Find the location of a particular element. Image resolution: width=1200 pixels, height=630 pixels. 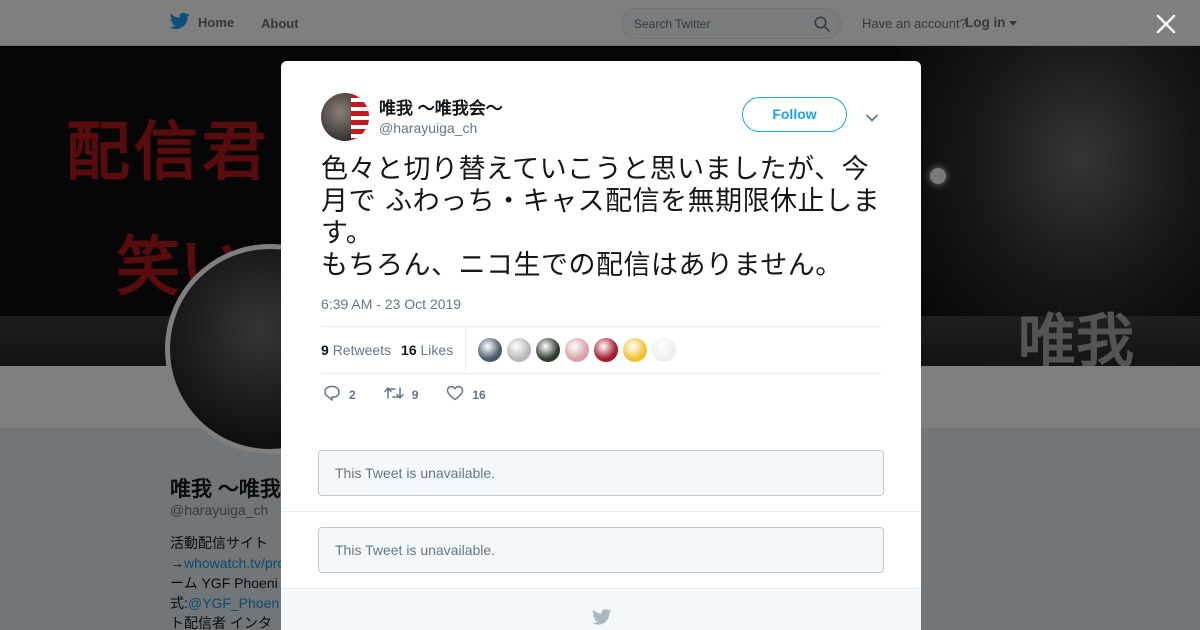

retweet-icon is located at coordinates (393, 394).